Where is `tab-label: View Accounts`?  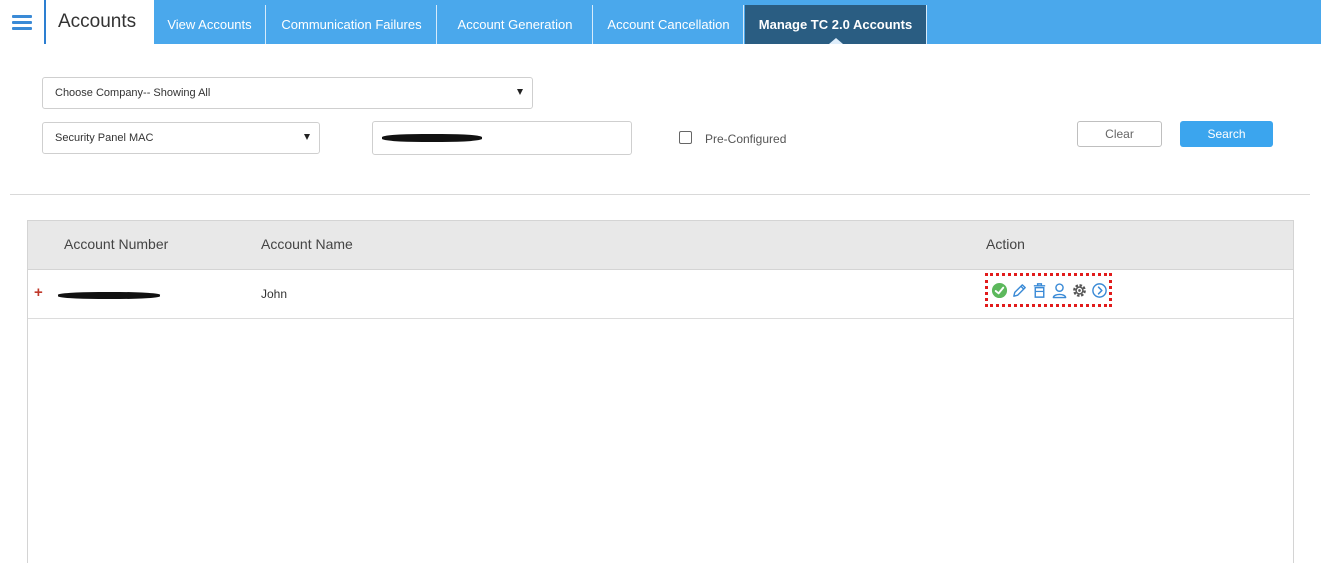
tab-label: View Accounts is located at coordinates (209, 24).